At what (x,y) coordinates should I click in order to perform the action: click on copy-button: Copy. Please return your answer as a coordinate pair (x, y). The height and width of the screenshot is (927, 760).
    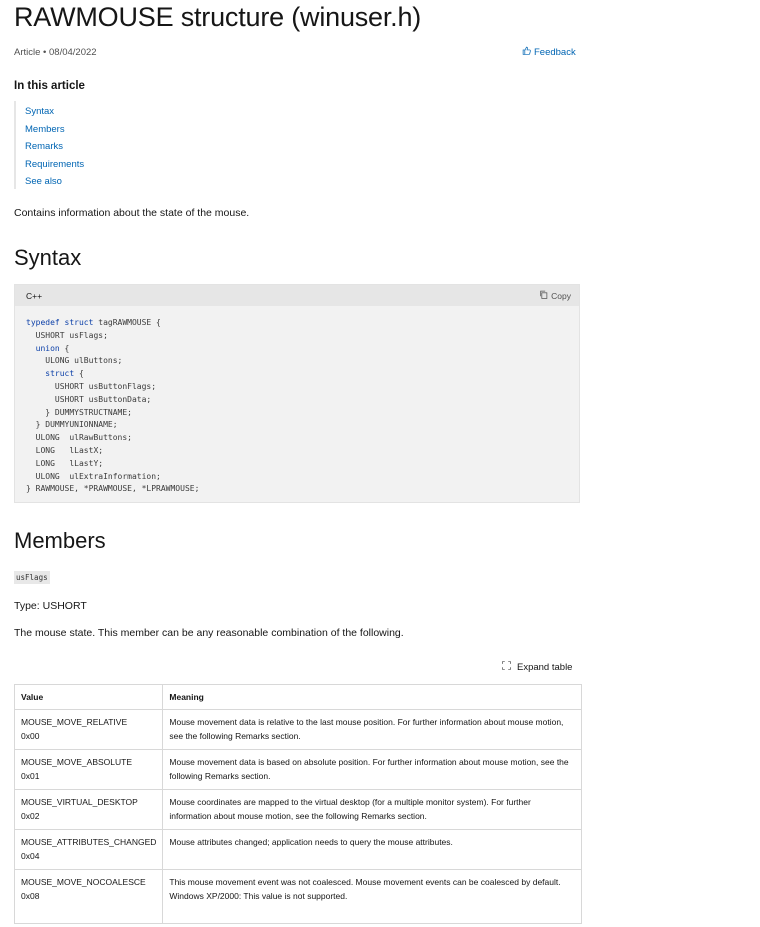
    Looking at the image, I should click on (555, 295).